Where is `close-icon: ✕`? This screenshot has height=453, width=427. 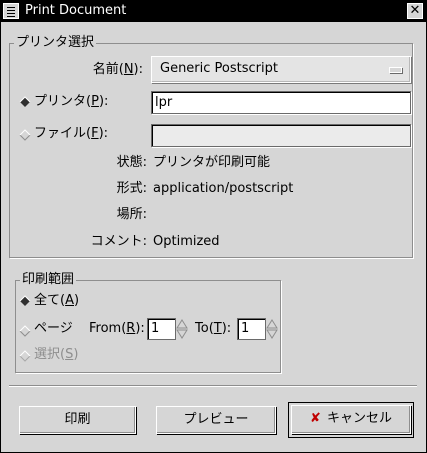
close-icon: ✕ is located at coordinates (415, 11).